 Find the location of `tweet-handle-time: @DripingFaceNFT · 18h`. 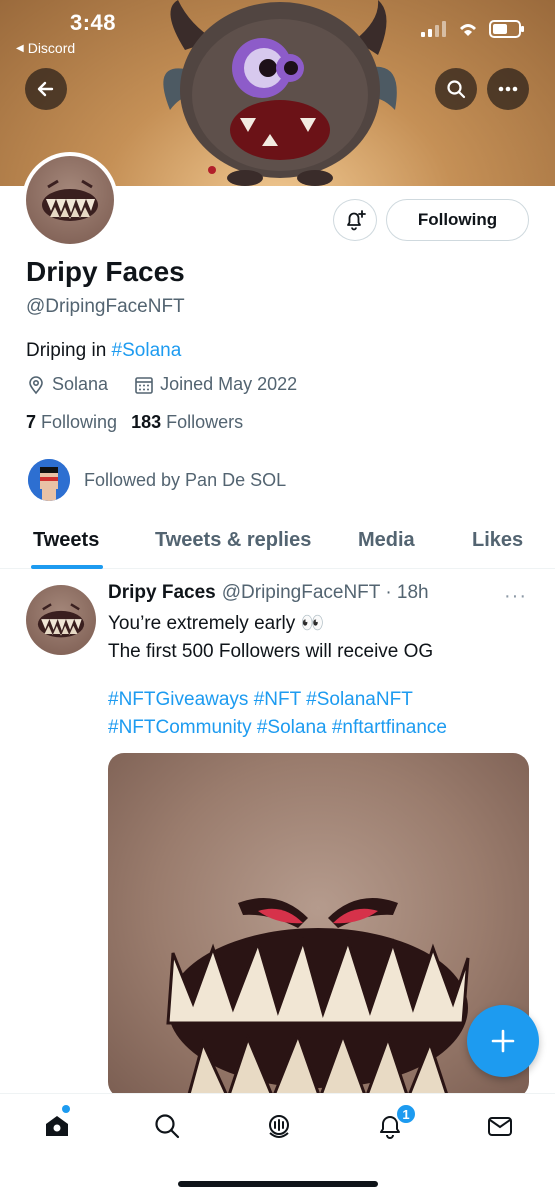

tweet-handle-time: @DripingFaceNFT · 18h is located at coordinates (325, 592).